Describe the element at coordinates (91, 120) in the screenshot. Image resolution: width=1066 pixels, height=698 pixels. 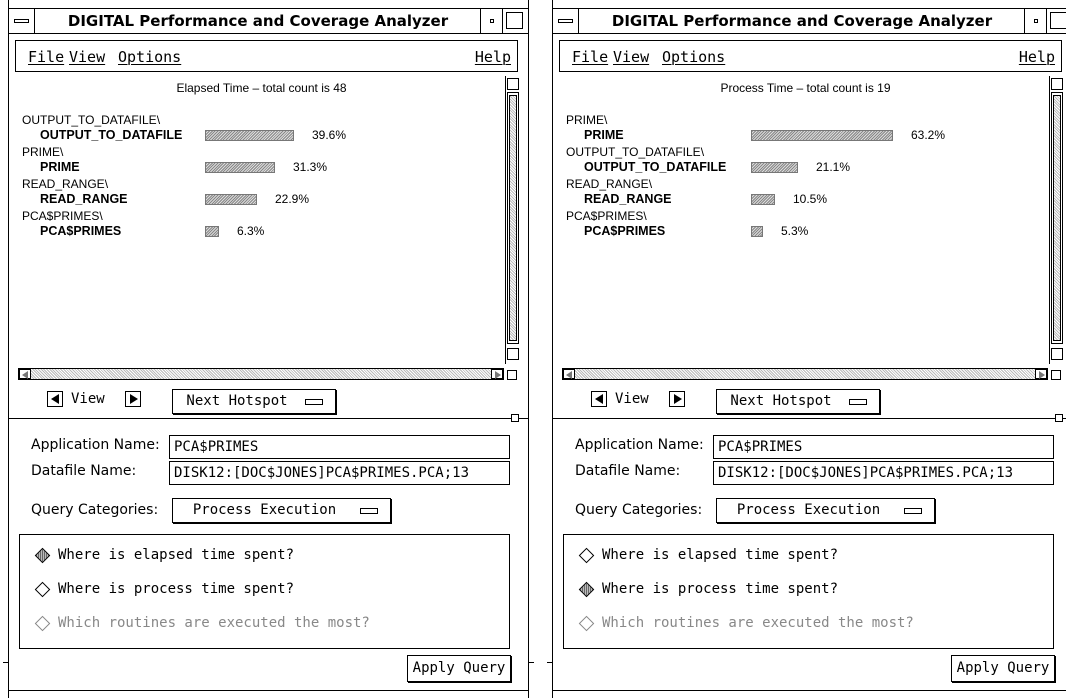
I see `routine-parent-label: OUTPUT_TO_DATAFILE\` at that location.